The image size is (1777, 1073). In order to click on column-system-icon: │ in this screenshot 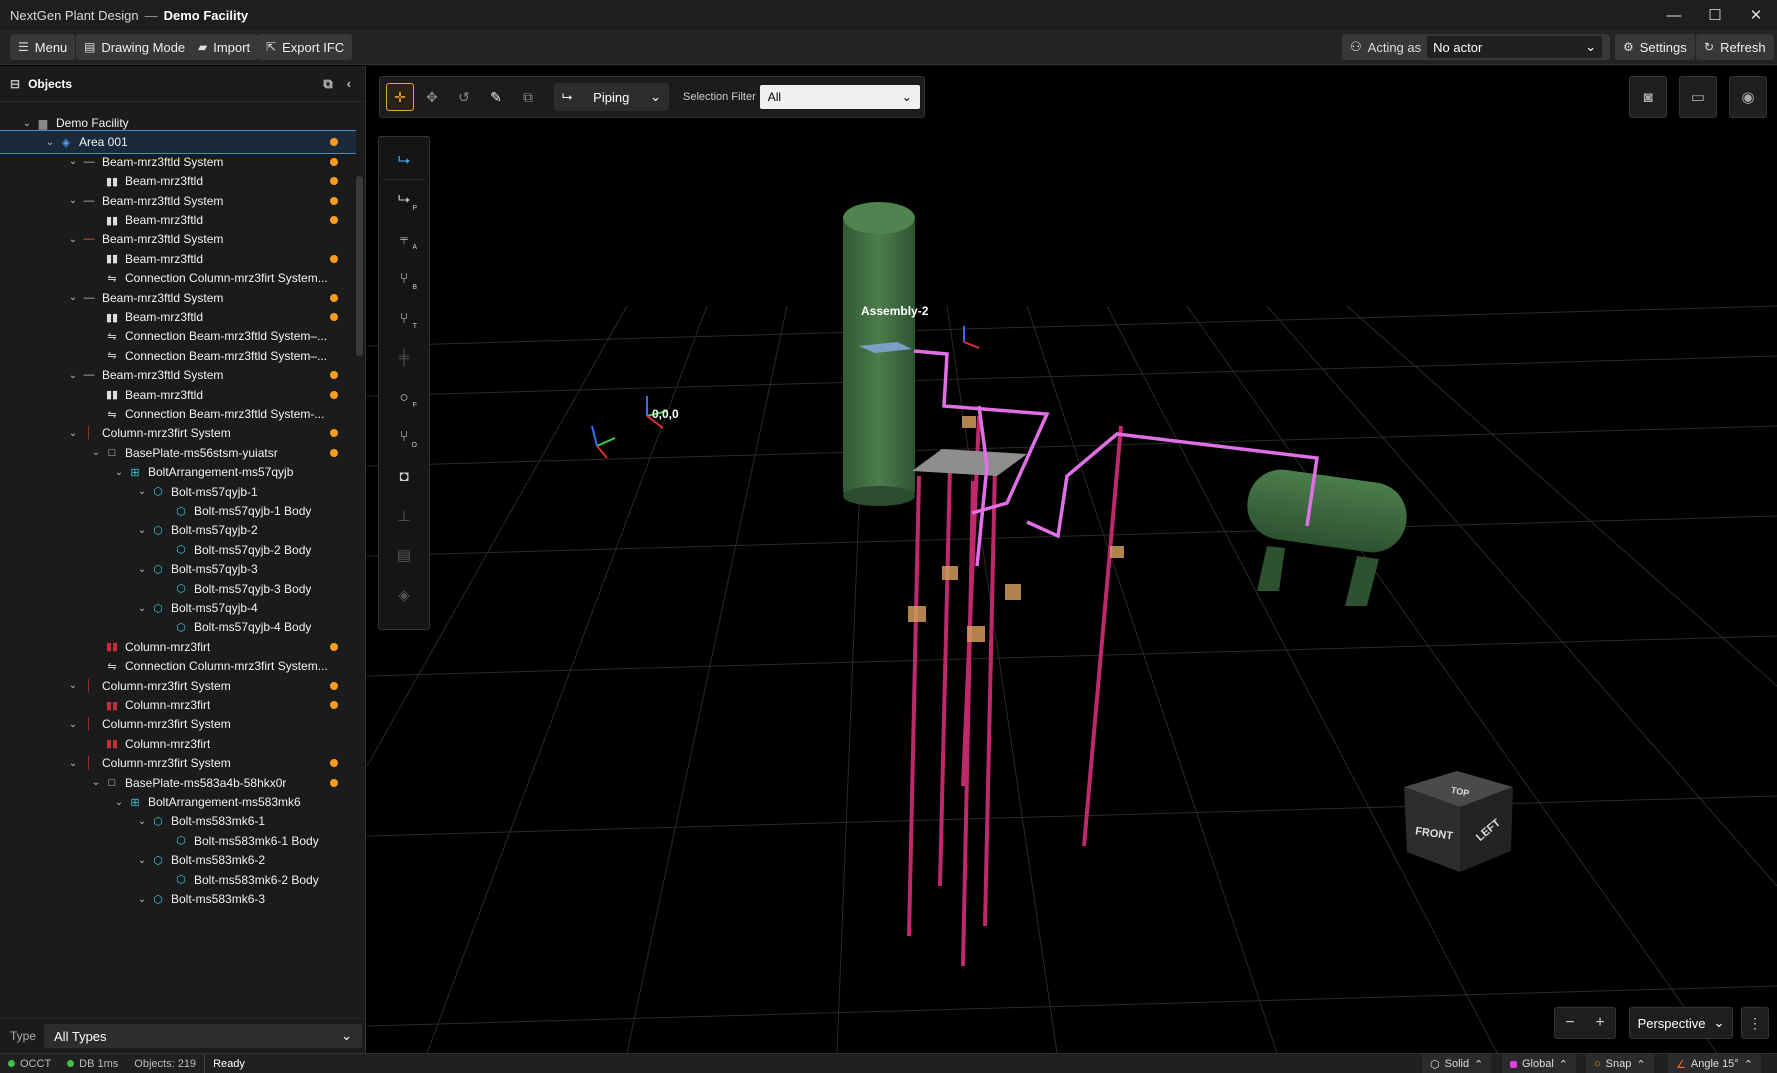, I will do `click(89, 763)`.